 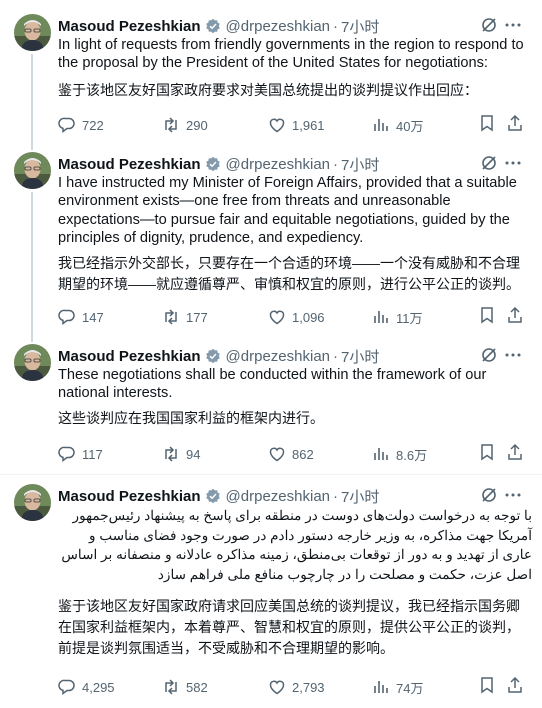 I want to click on reply-count: 147, so click(x=93, y=317).